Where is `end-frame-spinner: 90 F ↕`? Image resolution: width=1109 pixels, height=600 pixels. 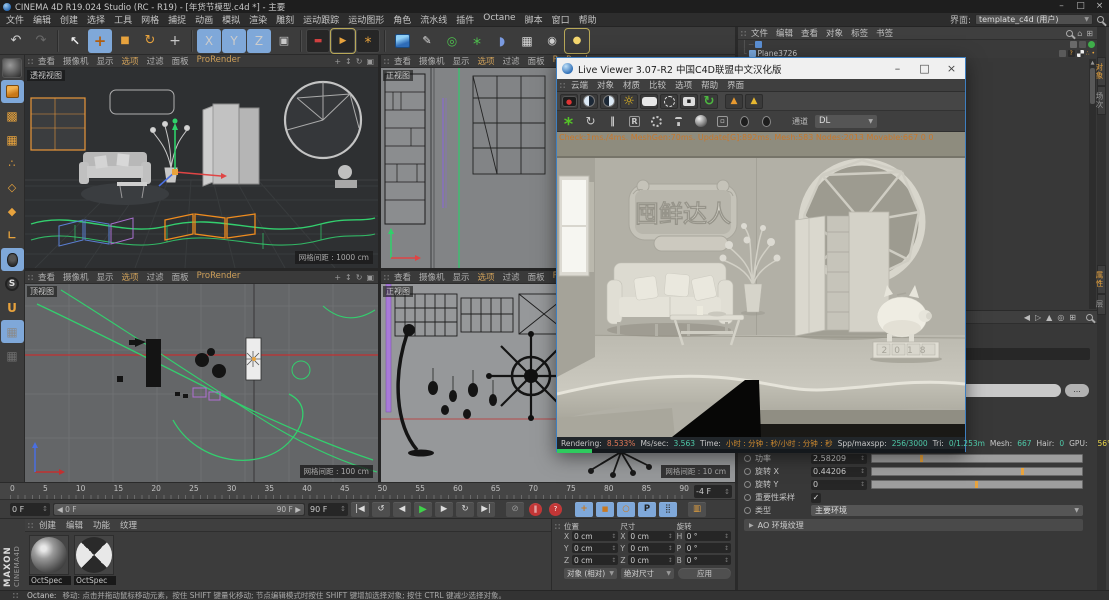
end-frame-spinner: 90 F ↕ is located at coordinates (328, 509).